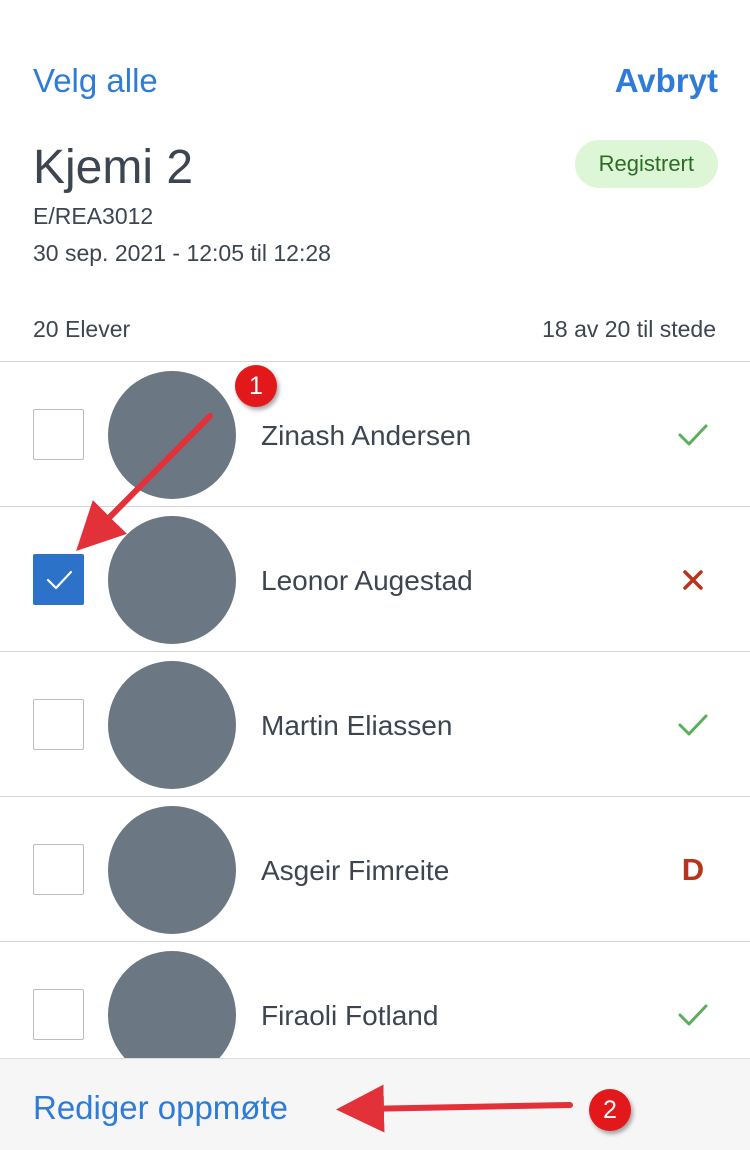 This screenshot has width=750, height=1150. Describe the element at coordinates (610, 1110) in the screenshot. I see `annotation-marker-2: 2` at that location.